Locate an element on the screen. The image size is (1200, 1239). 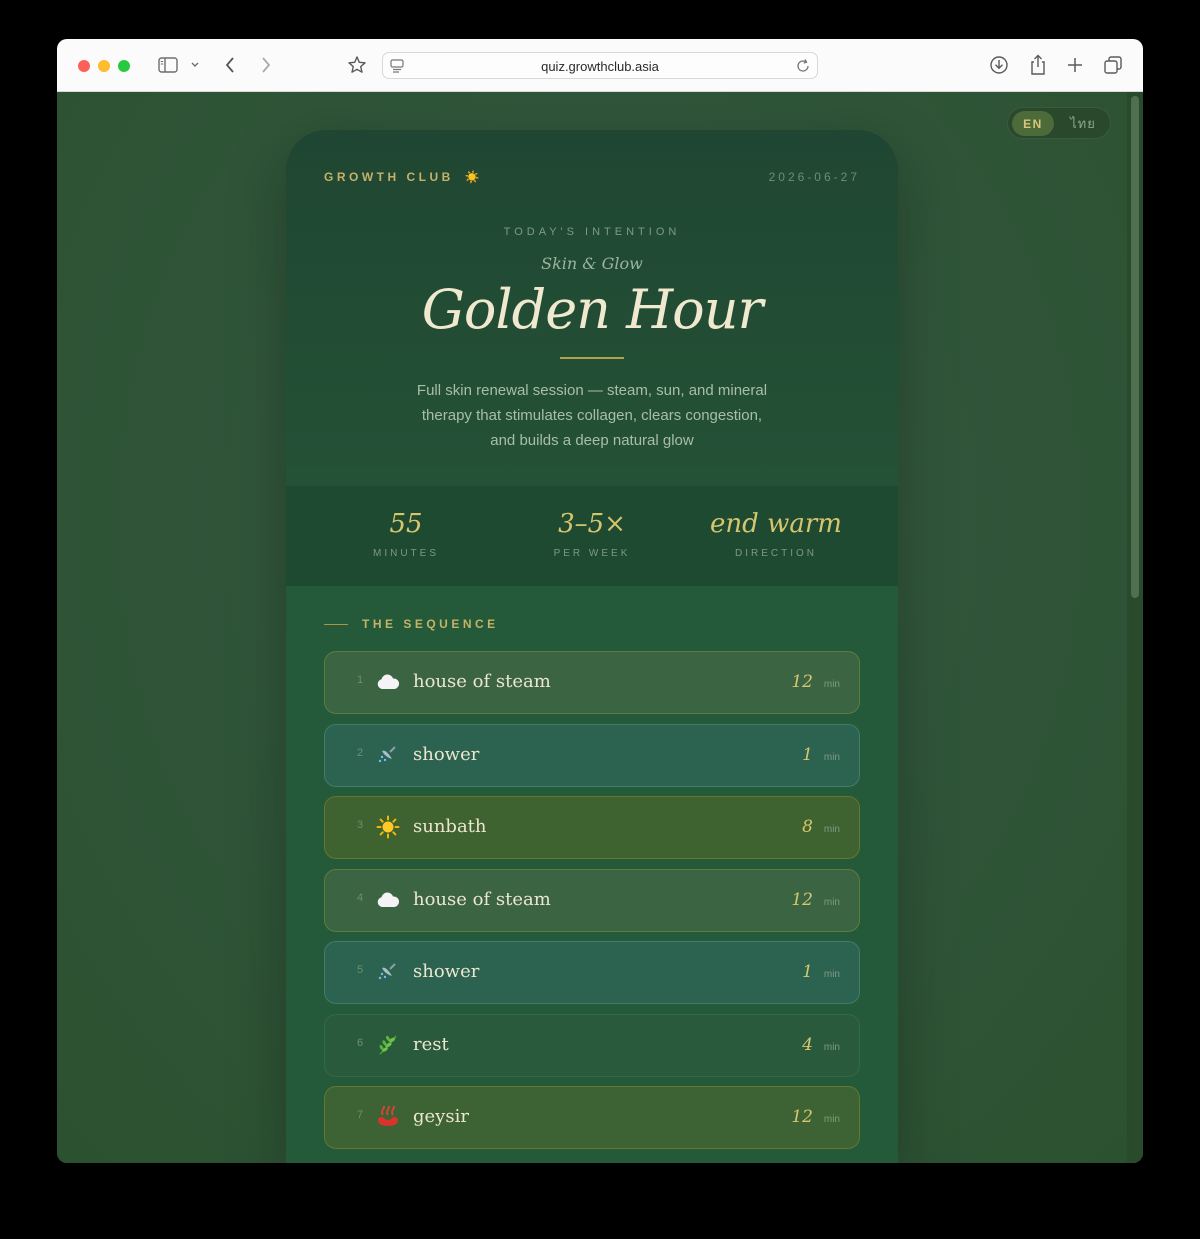
step-number: 7 is located at coordinates (360, 1115).